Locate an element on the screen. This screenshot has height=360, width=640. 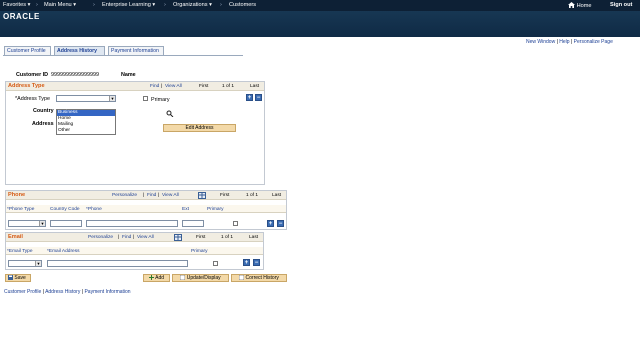
save-button: Save is located at coordinates (18, 278).